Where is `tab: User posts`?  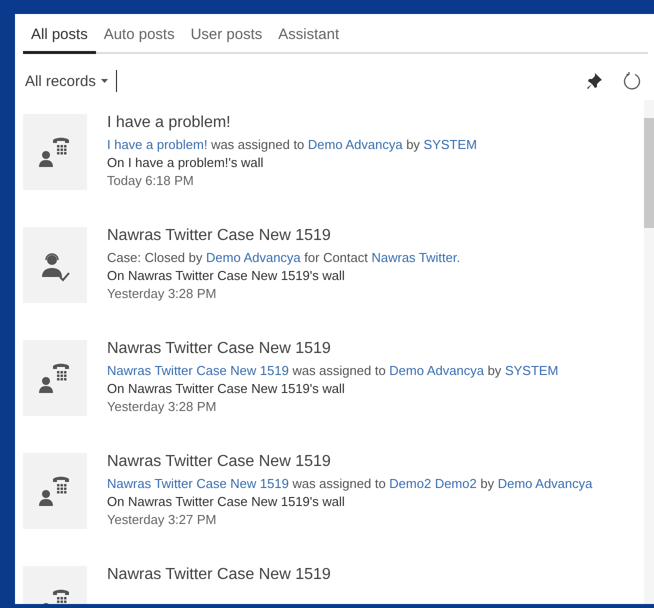 tab: User posts is located at coordinates (226, 39).